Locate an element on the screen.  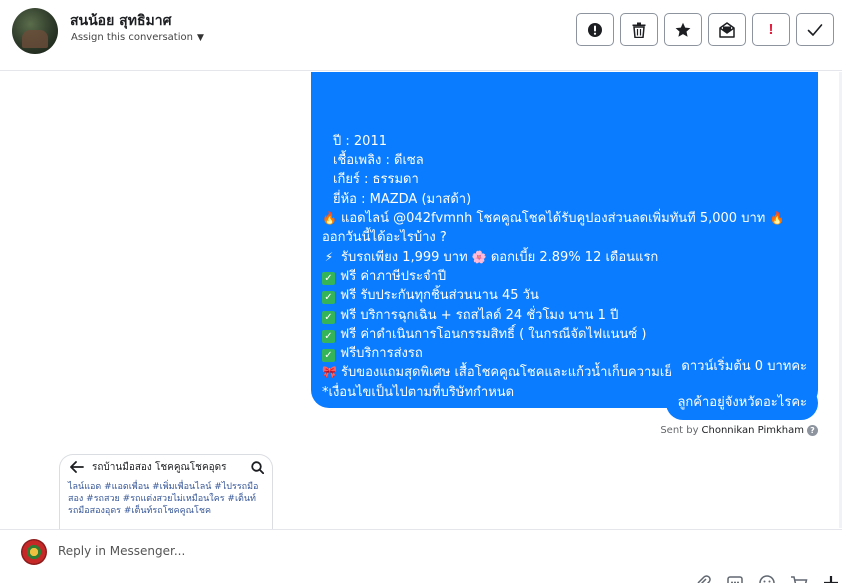
trash-icon is located at coordinates (639, 30).